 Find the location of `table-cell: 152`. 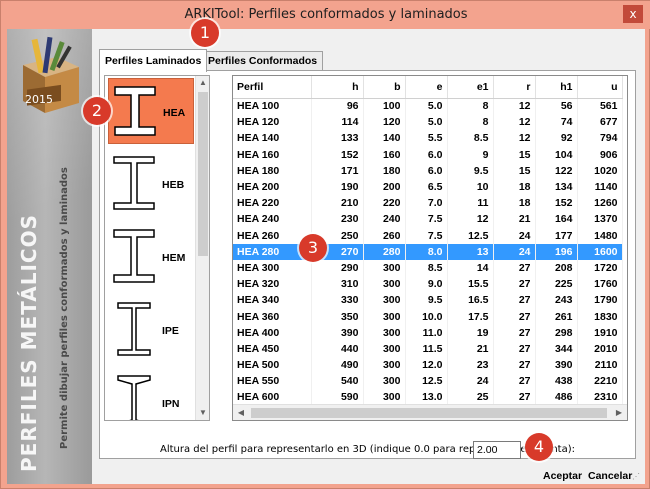

table-cell: 152 is located at coordinates (556, 203).